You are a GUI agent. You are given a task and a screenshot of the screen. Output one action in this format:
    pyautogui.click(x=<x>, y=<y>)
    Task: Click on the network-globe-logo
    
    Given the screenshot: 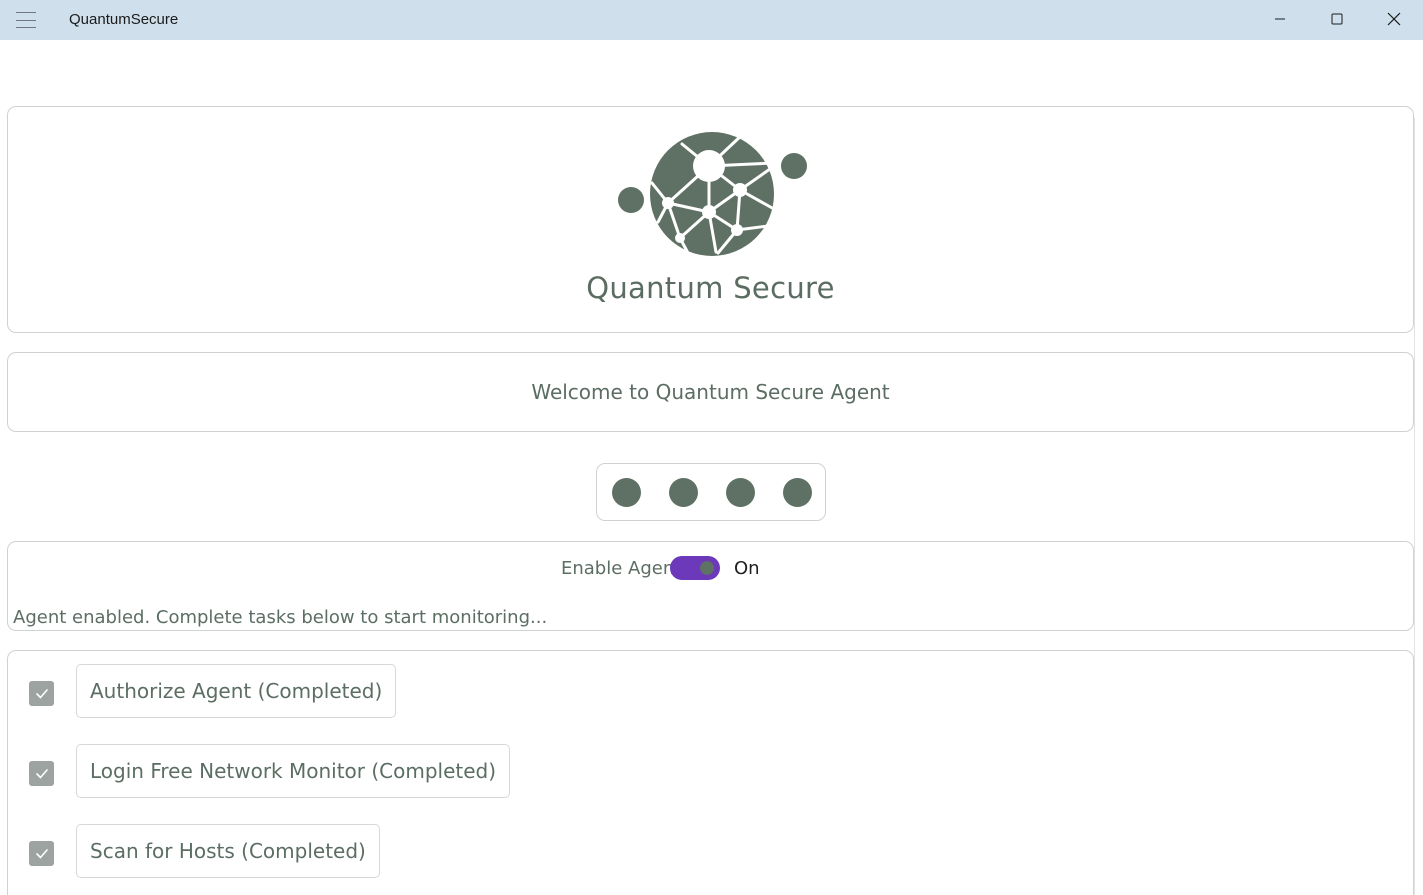 What is the action you would take?
    pyautogui.click(x=712, y=194)
    